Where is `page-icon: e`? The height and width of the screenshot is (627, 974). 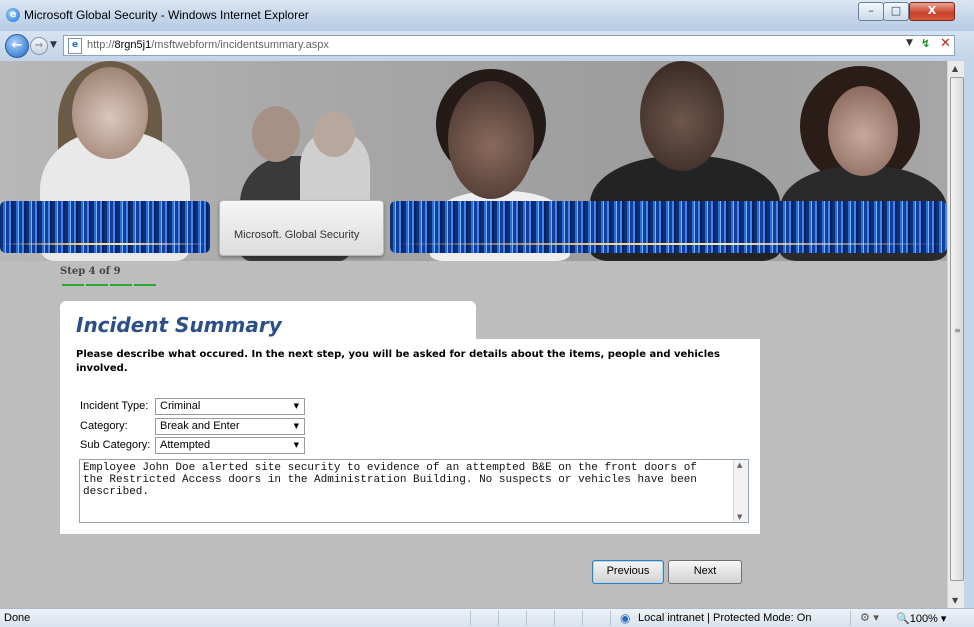
page-icon: e is located at coordinates (75, 46).